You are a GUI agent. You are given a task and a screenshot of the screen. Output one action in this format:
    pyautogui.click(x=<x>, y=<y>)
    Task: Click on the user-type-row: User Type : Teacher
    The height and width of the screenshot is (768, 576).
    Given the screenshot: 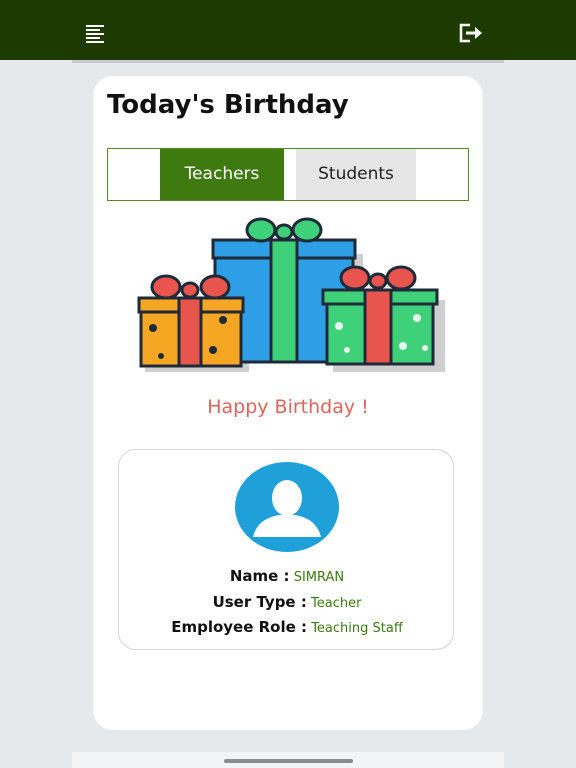 What is the action you would take?
    pyautogui.click(x=287, y=602)
    